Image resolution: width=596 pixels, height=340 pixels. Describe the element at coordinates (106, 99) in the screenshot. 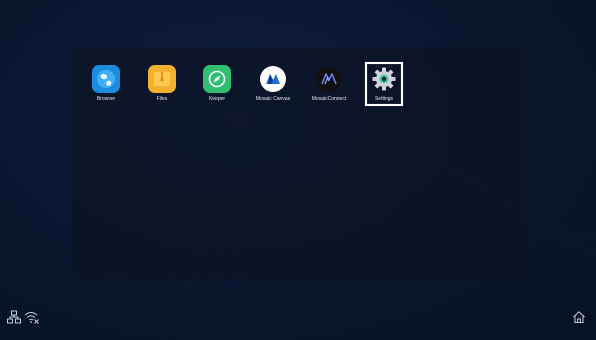

I see `app-label: Browser` at that location.